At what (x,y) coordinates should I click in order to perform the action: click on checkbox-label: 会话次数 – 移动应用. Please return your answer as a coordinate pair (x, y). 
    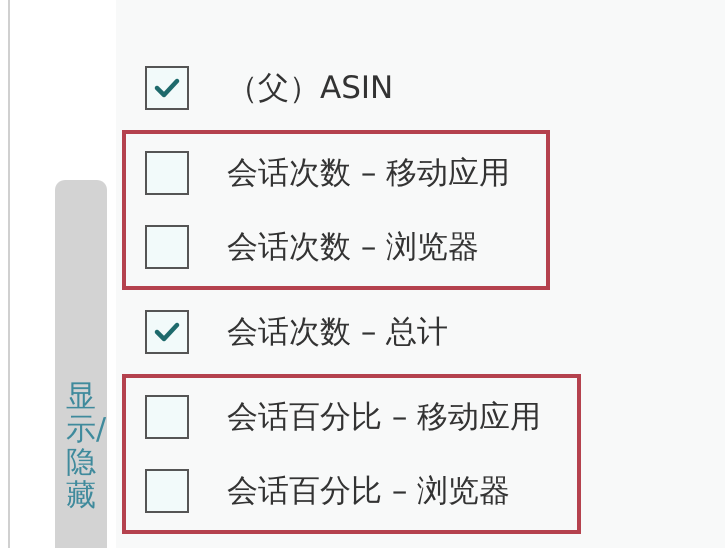
    Looking at the image, I should click on (368, 173).